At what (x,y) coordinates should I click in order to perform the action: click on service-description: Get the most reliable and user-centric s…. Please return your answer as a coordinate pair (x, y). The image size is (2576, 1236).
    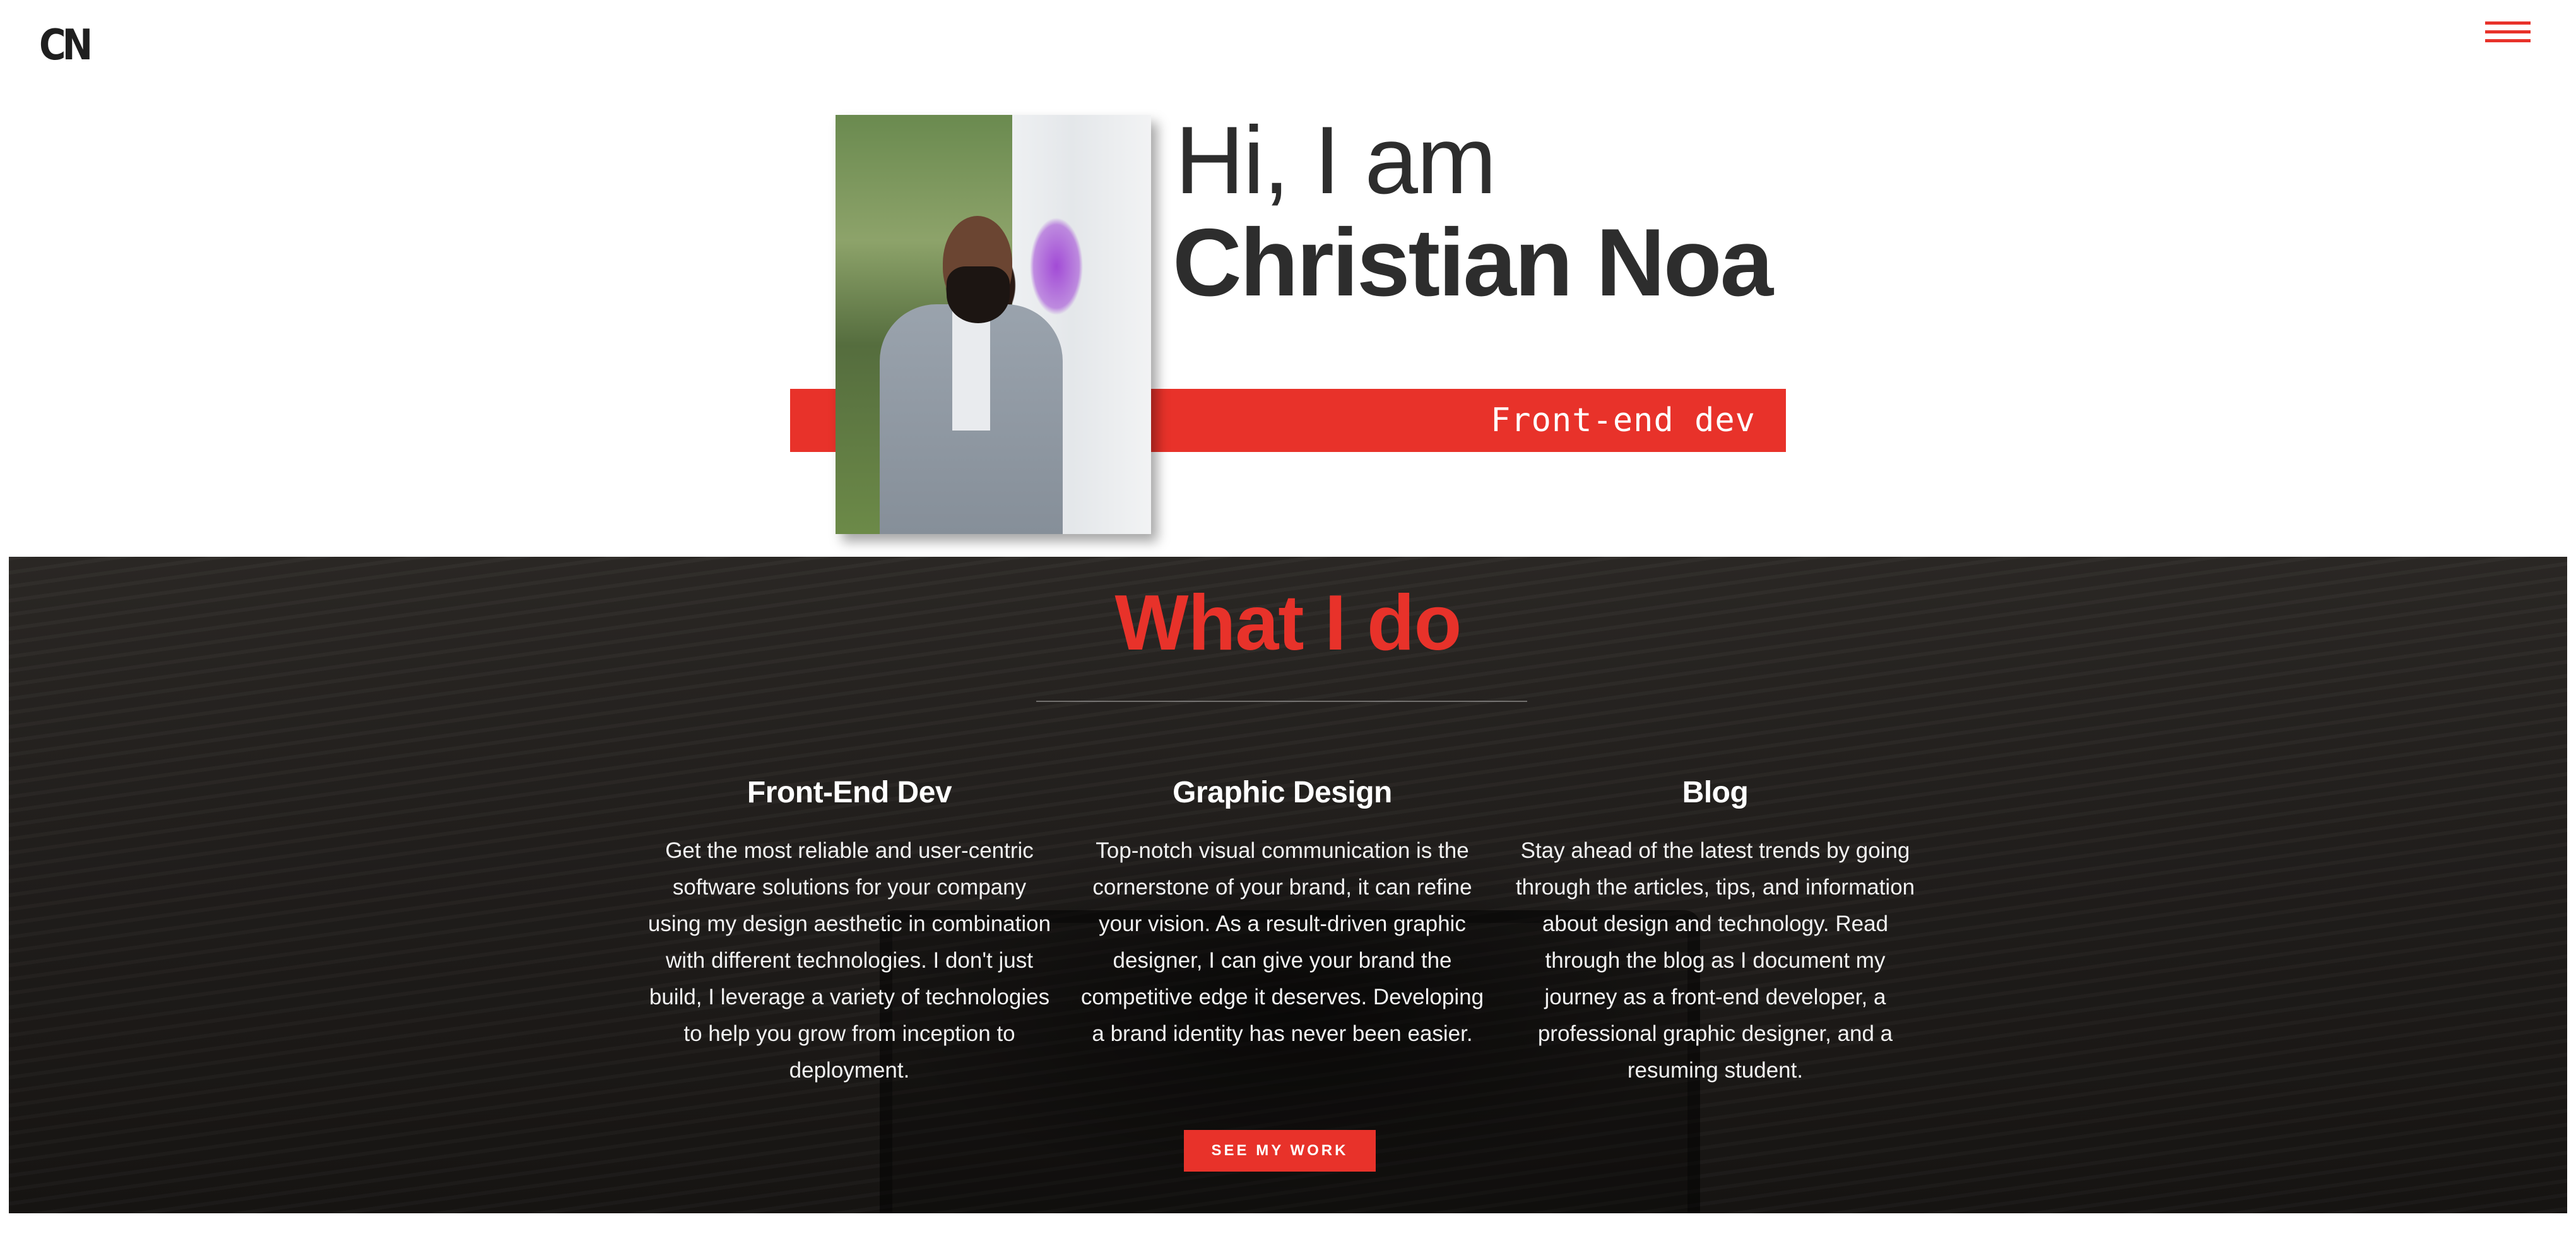
    Looking at the image, I should click on (849, 961).